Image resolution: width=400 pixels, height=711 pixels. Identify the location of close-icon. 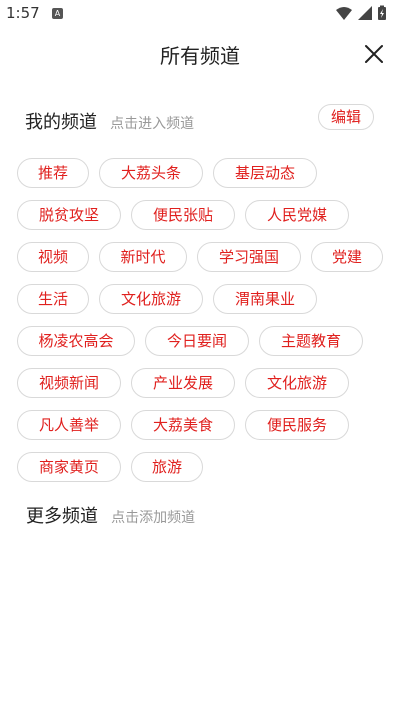
(374, 54).